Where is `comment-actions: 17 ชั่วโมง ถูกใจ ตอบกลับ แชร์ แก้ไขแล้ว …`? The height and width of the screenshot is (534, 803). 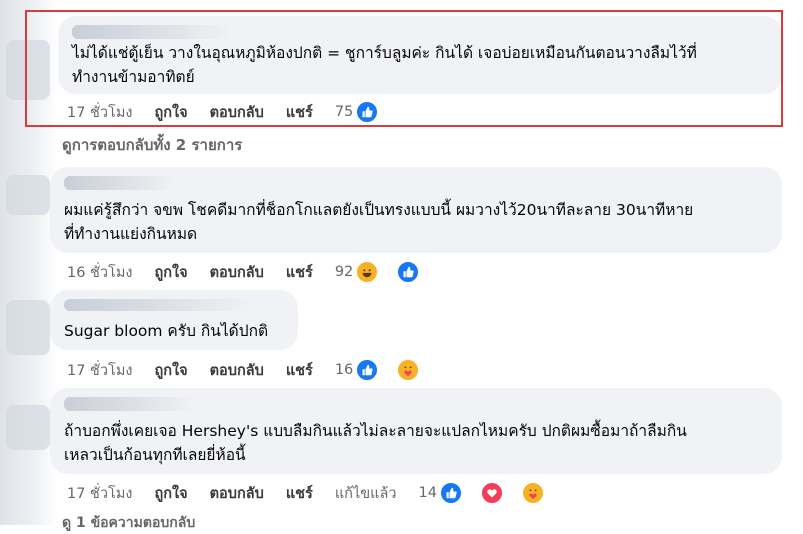 comment-actions: 17 ชั่วโมง ถูกใจ ตอบกลับ แชร์ แก้ไขแล้ว … is located at coordinates (317, 493).